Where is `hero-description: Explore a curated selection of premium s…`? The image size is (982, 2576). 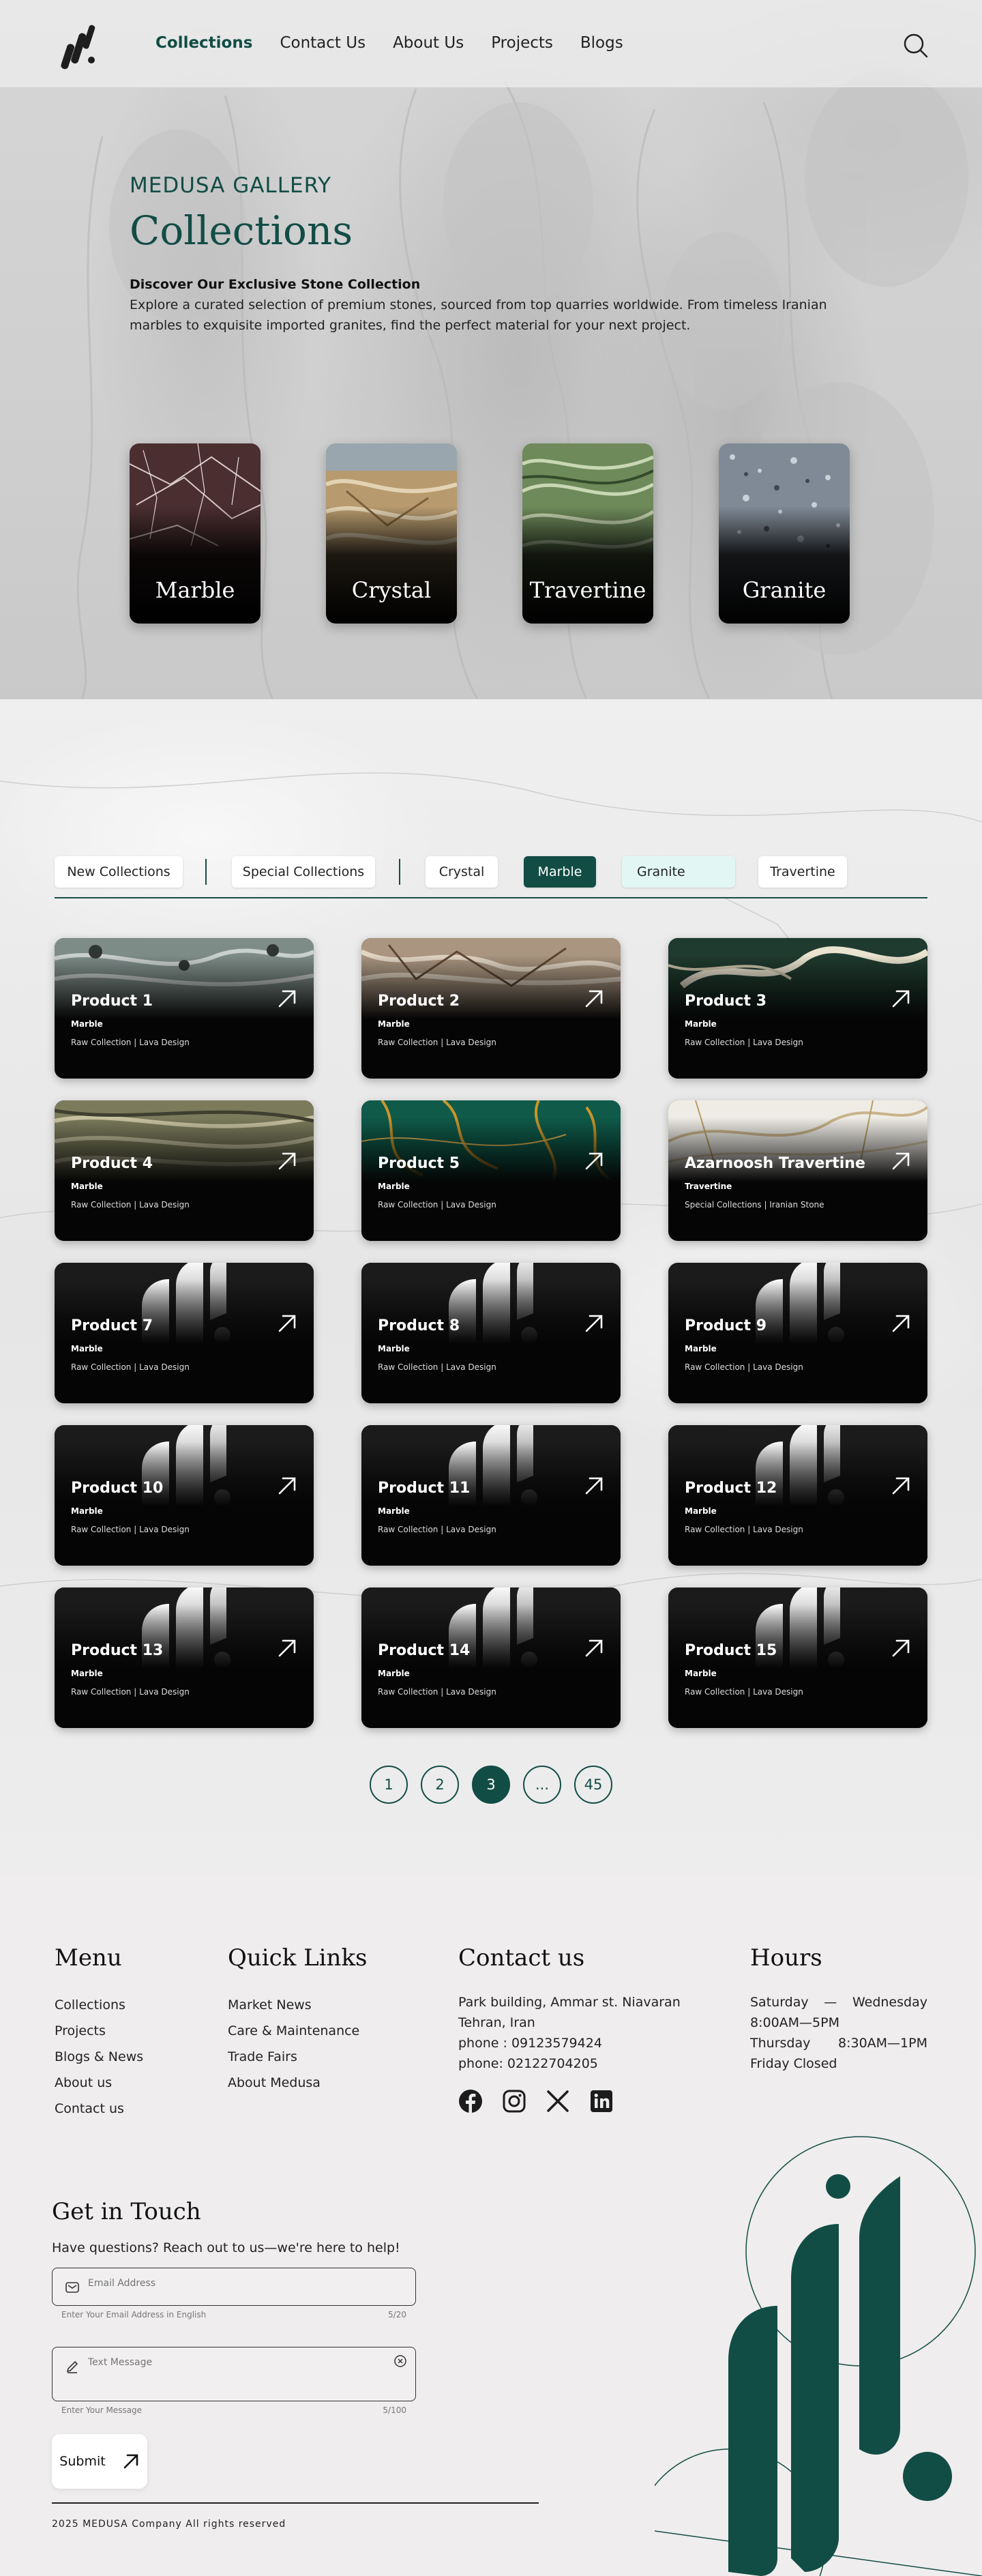
hero-description: Explore a curated selection of premium s… is located at coordinates (478, 315).